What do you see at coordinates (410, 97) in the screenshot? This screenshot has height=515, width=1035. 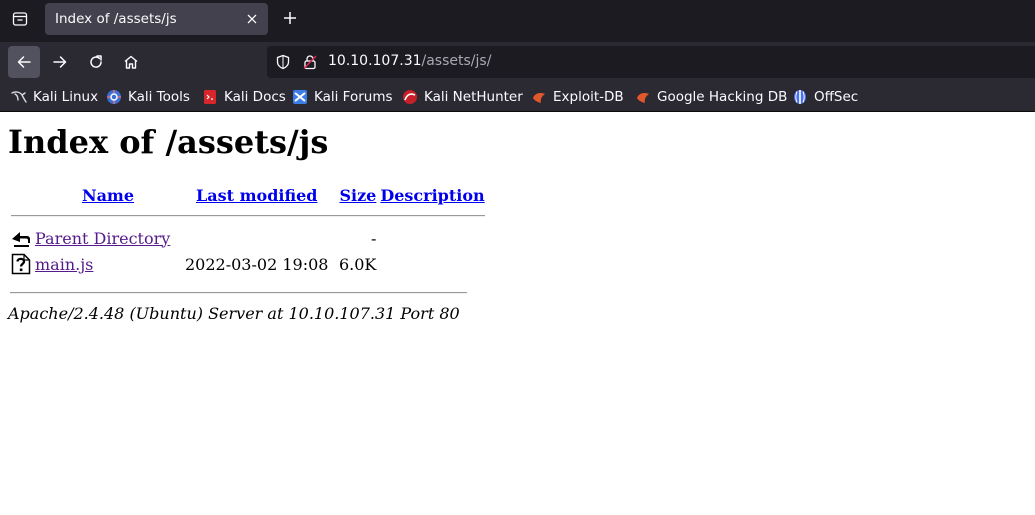 I see `kali-nethunter-icon` at bounding box center [410, 97].